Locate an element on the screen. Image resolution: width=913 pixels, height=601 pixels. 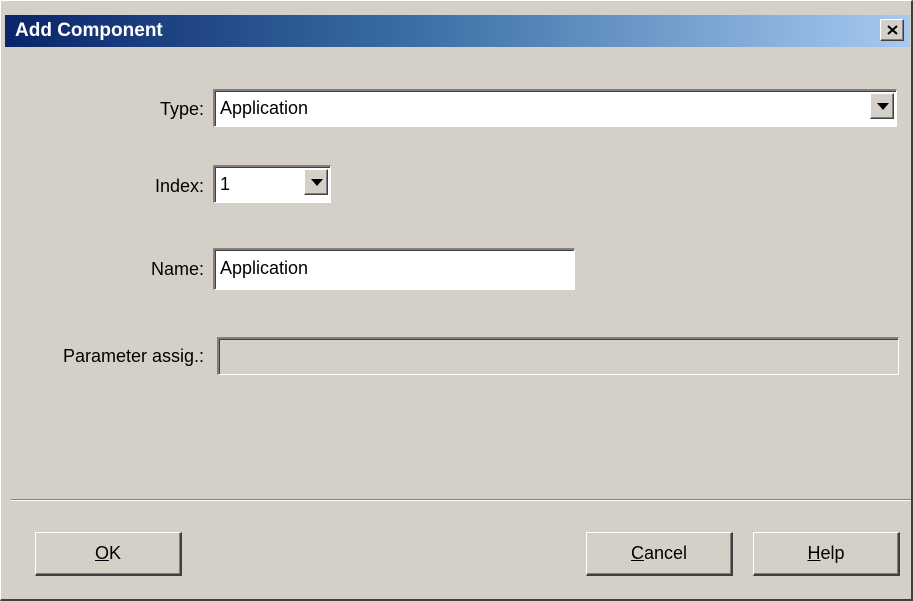
ok-label: K is located at coordinates (115, 553).